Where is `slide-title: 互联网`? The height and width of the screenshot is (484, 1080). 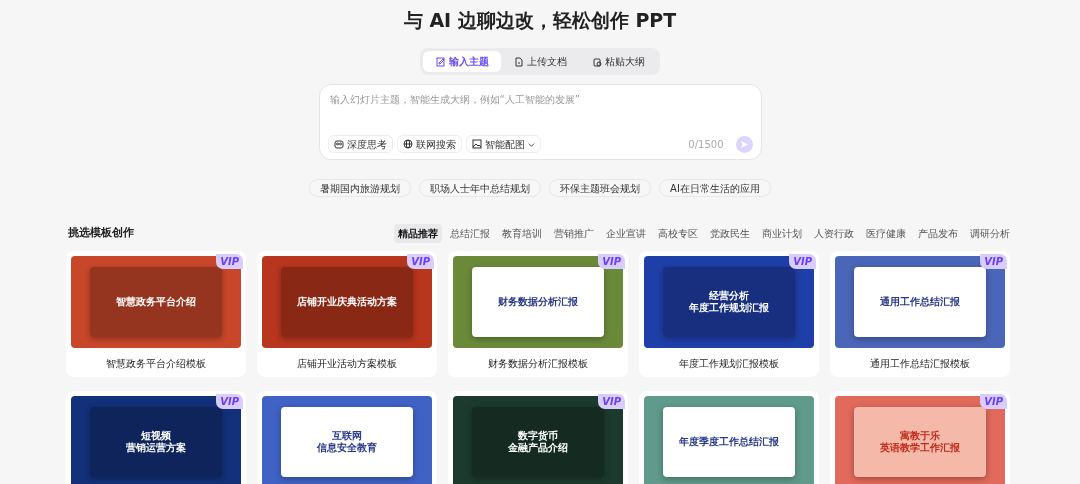
slide-title: 互联网 is located at coordinates (347, 436).